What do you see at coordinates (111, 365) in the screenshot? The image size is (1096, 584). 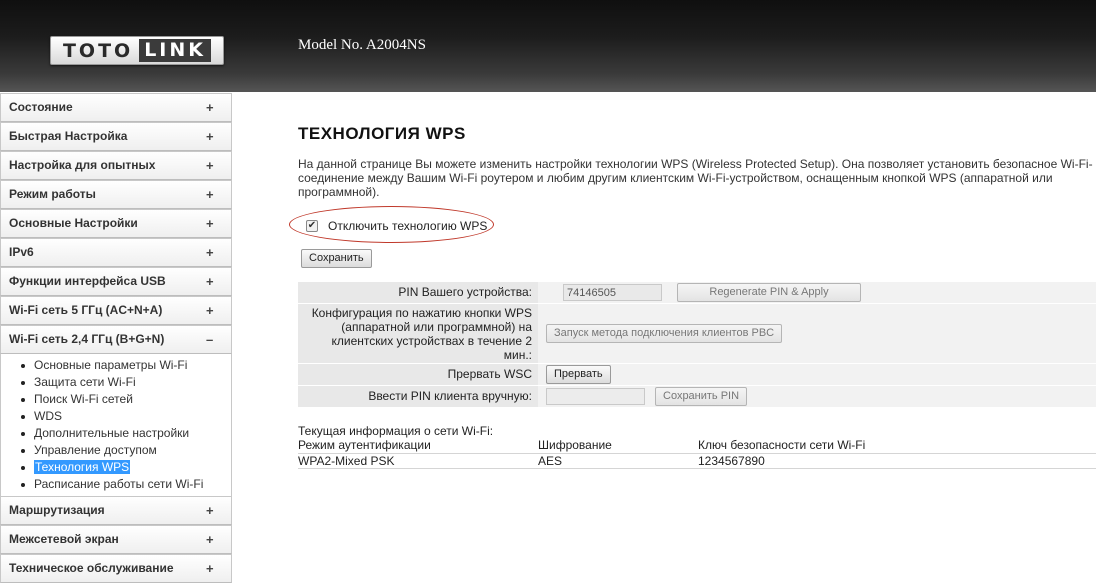 I see `submenu-item-label: Основные параметры Wi-Fi` at bounding box center [111, 365].